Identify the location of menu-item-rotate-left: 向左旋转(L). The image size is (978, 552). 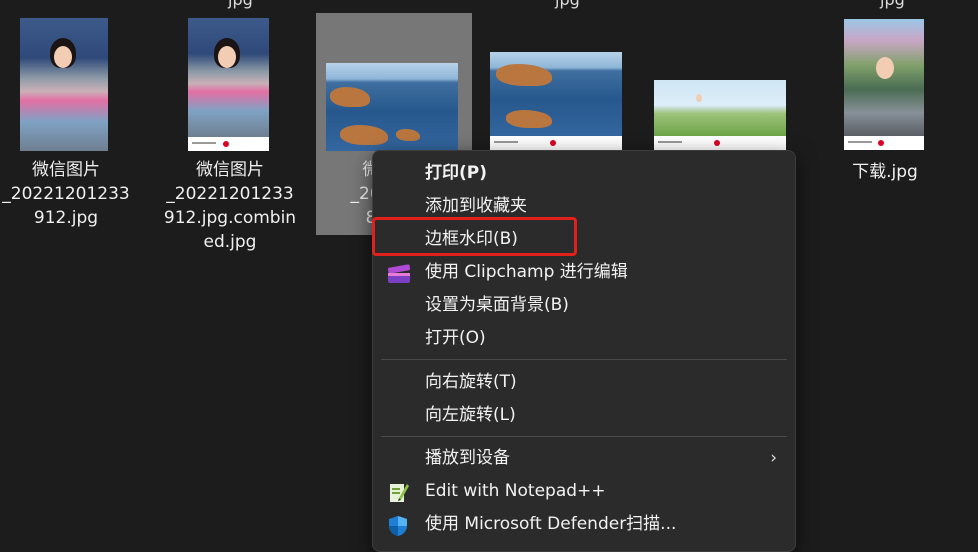
(584, 415).